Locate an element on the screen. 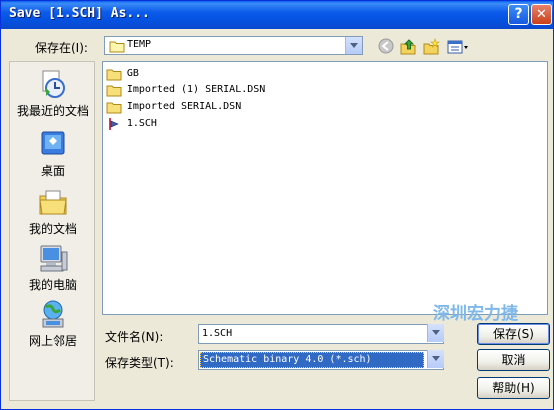  selected-type-highlight: Schematic binary 4.0 (*.sch) is located at coordinates (312, 360).